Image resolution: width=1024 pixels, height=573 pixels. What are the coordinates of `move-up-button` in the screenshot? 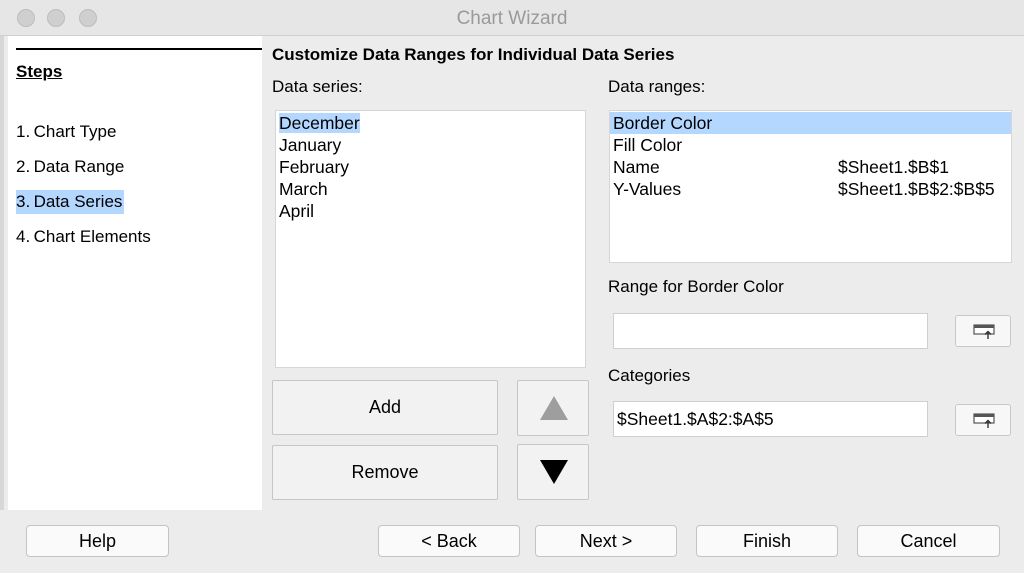 It's located at (553, 408).